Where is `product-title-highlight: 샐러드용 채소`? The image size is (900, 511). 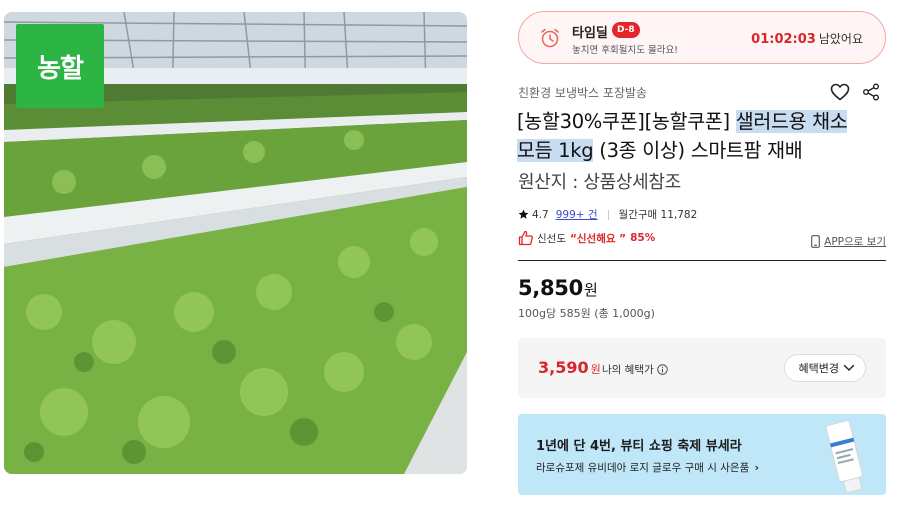
product-title-highlight: 샐러드용 채소 is located at coordinates (791, 121).